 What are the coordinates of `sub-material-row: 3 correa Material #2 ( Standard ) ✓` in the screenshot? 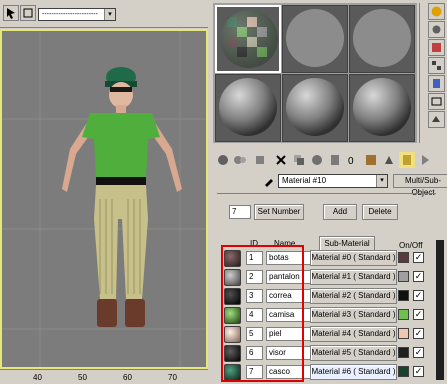 It's located at (331, 296).